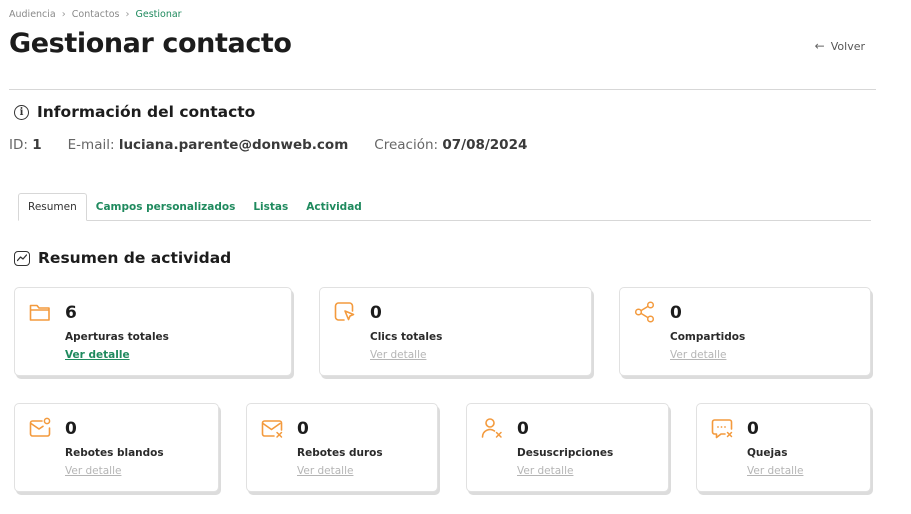 Image resolution: width=911 pixels, height=514 pixels. I want to click on hard-bounce-icon, so click(272, 429).